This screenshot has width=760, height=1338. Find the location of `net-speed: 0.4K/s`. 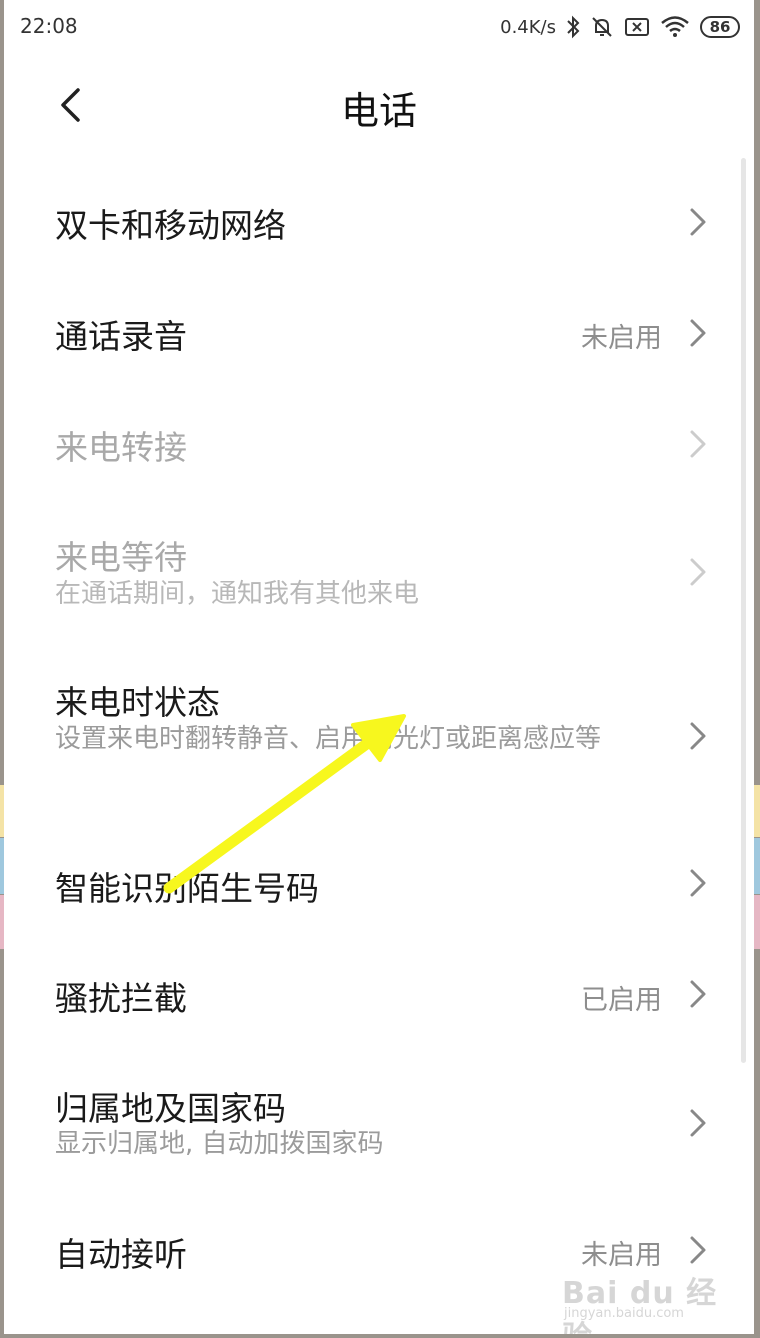

net-speed: 0.4K/s is located at coordinates (528, 27).